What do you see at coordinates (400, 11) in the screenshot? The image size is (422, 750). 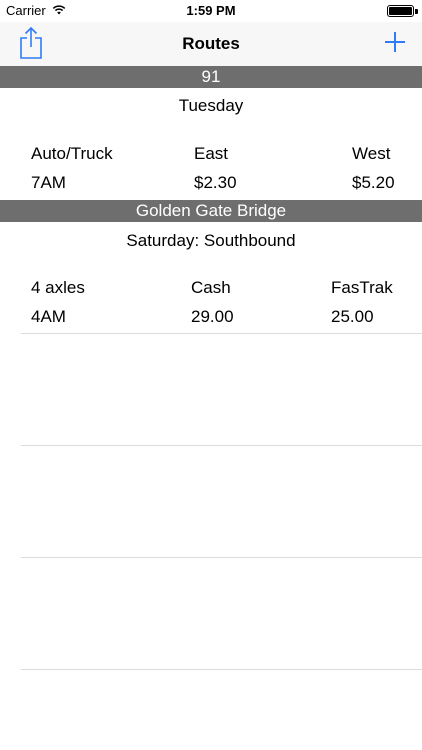 I see `battery-icon` at bounding box center [400, 11].